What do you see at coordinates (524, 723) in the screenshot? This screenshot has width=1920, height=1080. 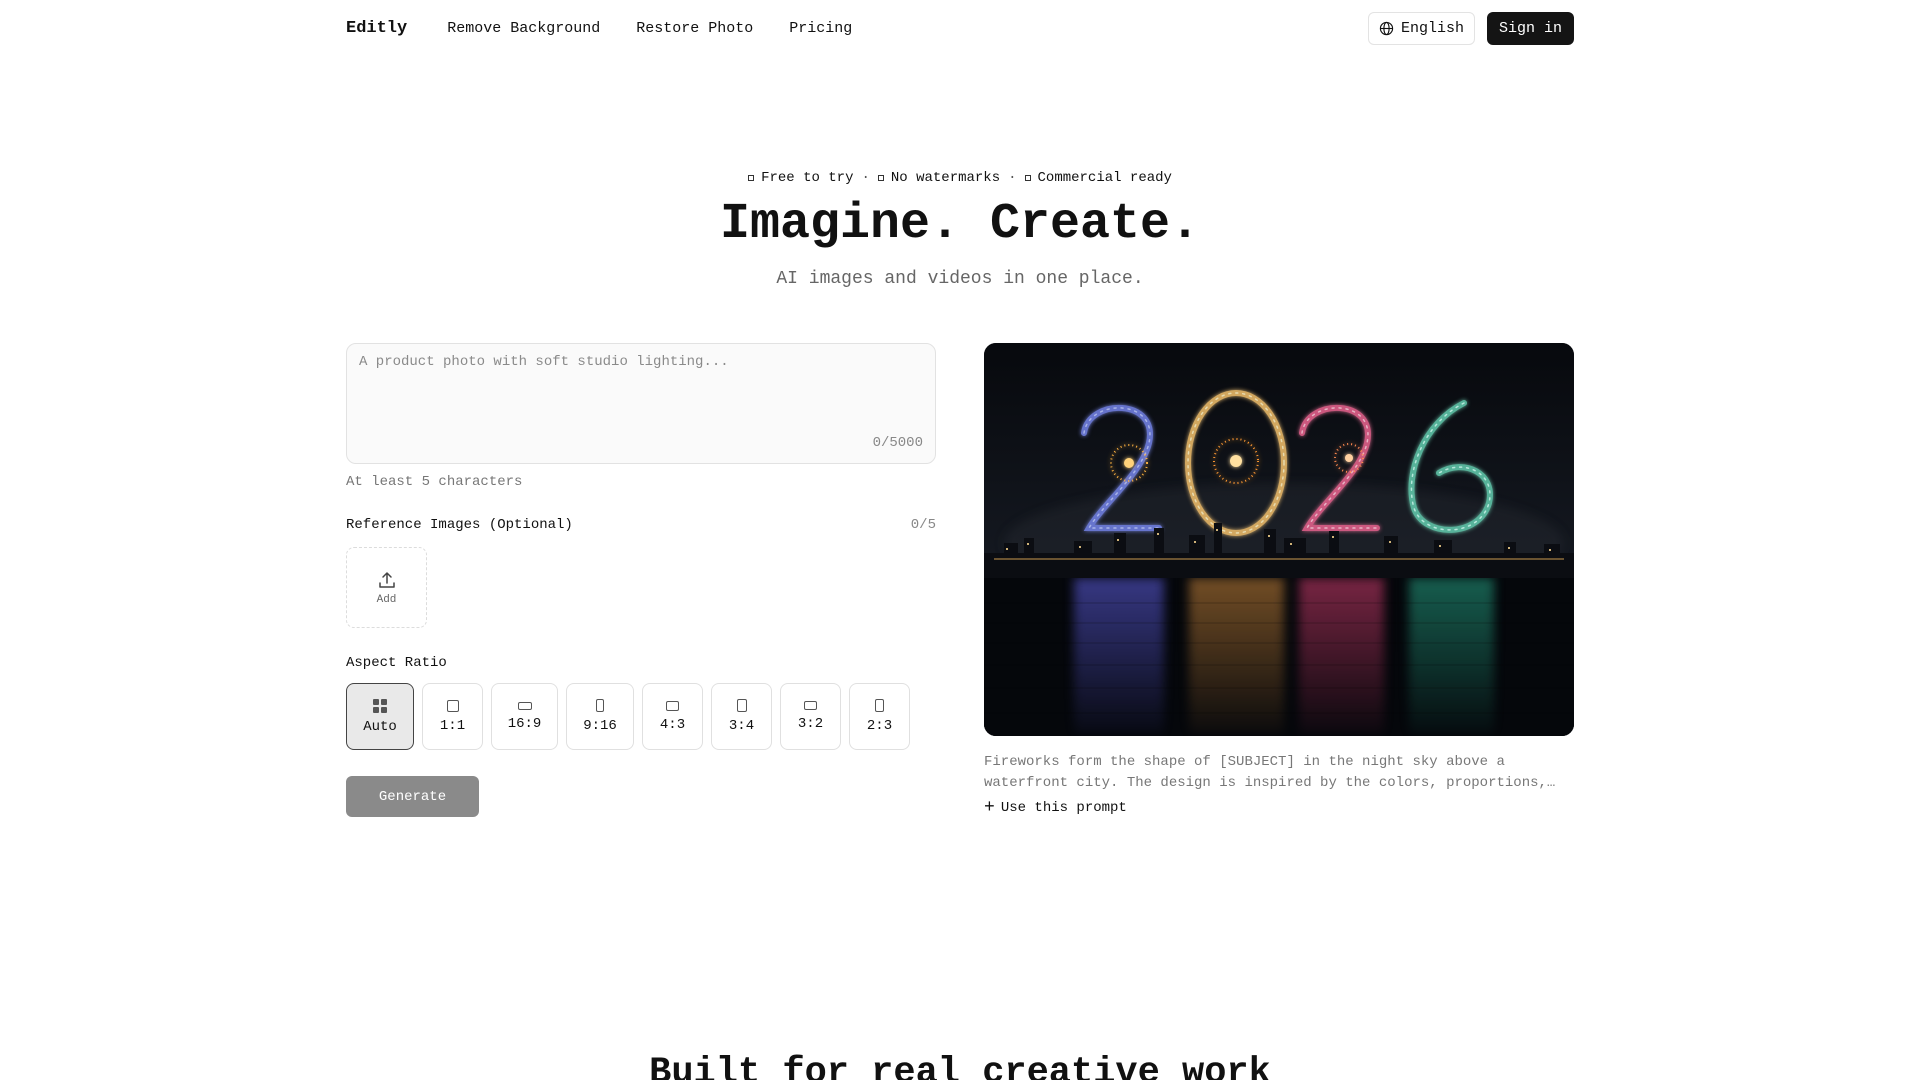 I see `aspect-option-label: 16:9` at bounding box center [524, 723].